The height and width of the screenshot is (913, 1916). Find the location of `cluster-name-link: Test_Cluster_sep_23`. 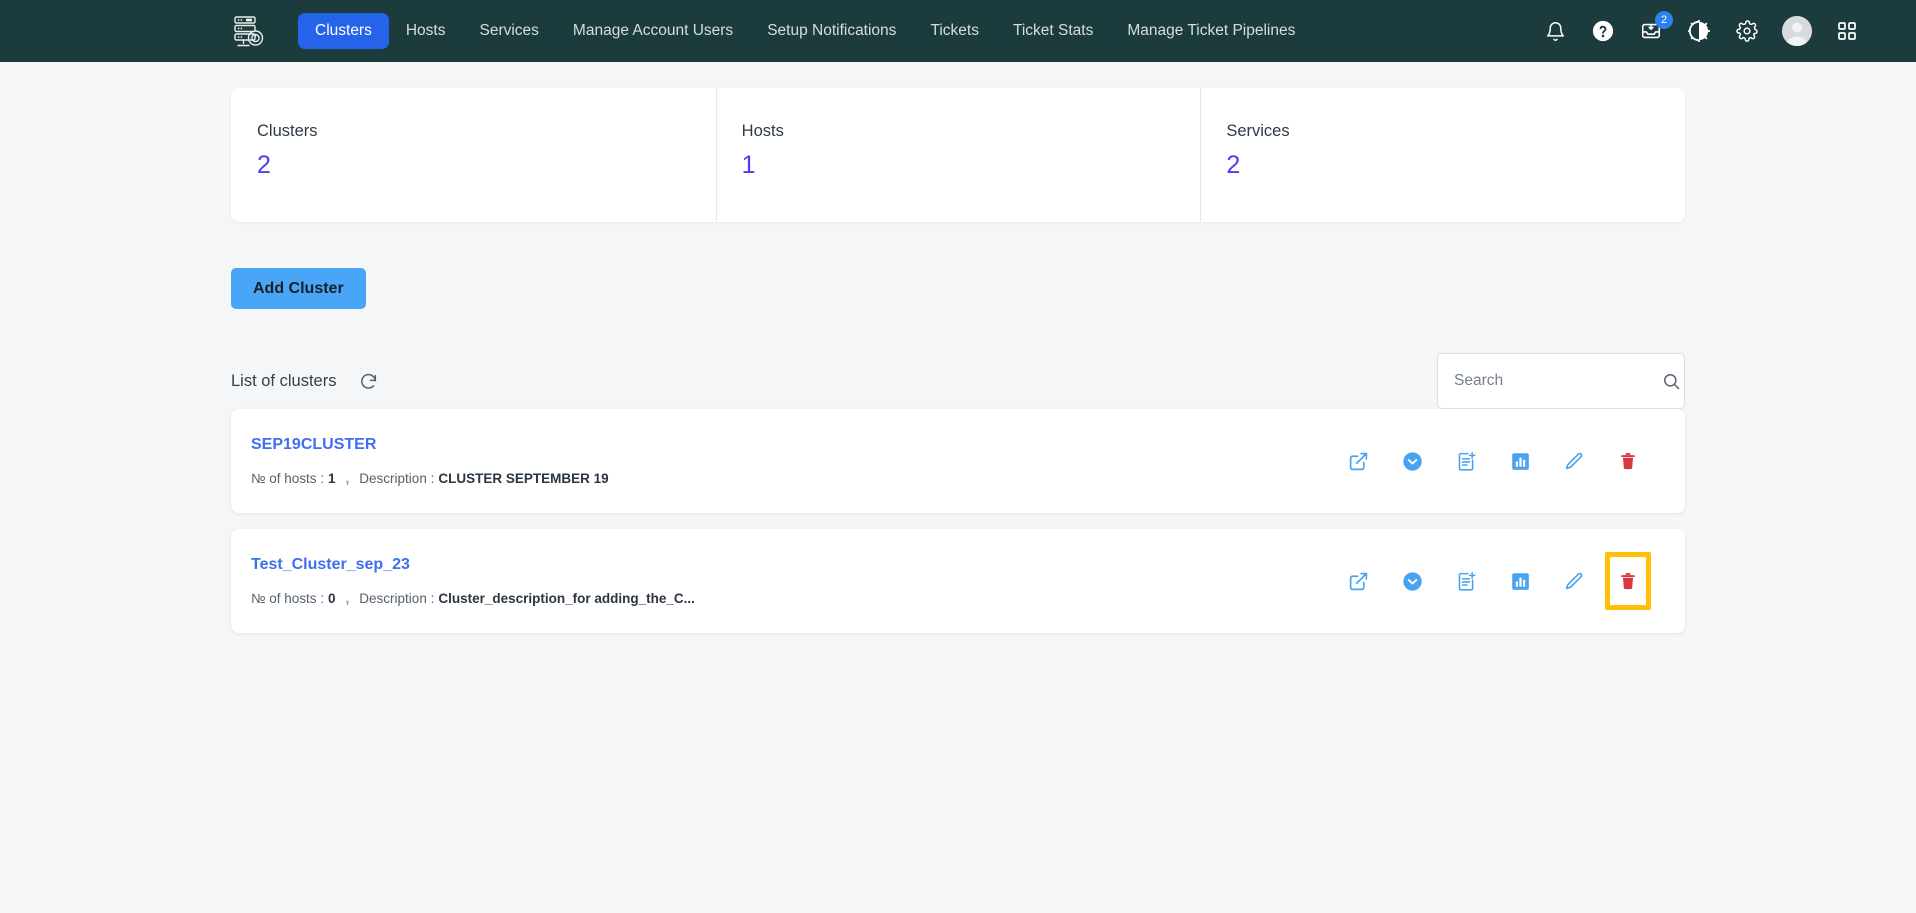

cluster-name-link: Test_Cluster_sep_23 is located at coordinates (330, 565).